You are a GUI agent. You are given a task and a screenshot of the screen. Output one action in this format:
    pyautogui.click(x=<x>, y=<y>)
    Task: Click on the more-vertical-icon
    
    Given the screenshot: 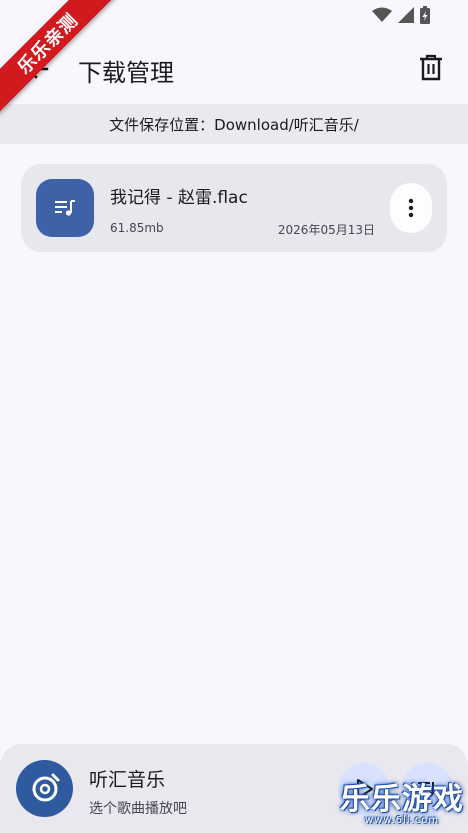 What is the action you would take?
    pyautogui.click(x=411, y=208)
    